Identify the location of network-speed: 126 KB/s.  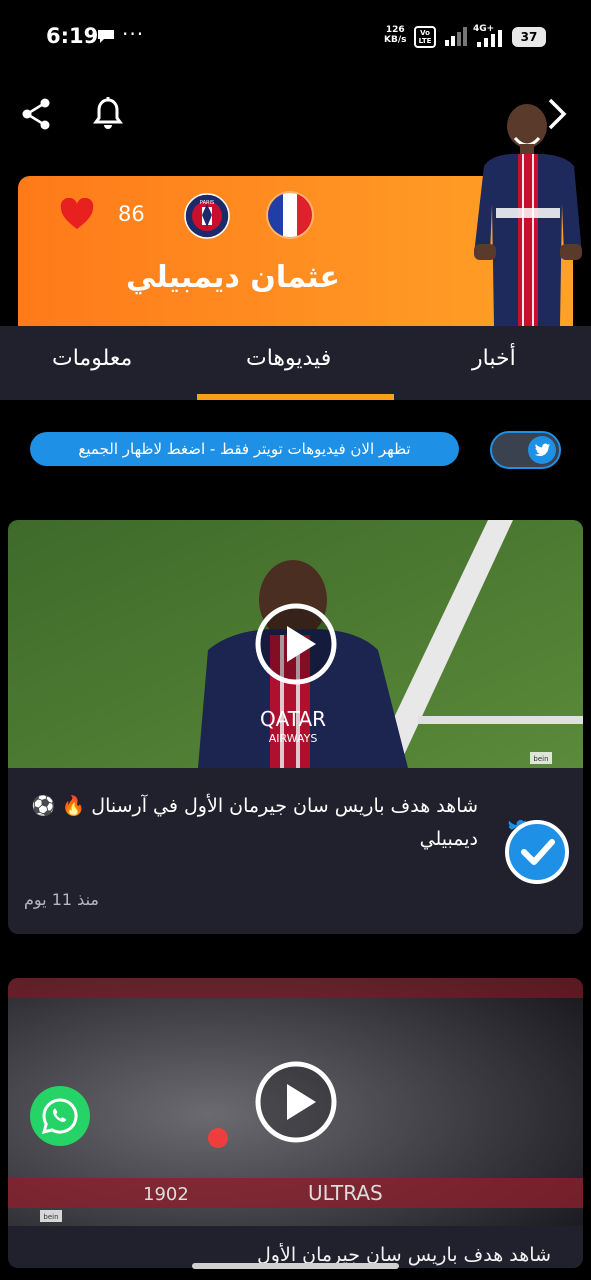
(395, 35).